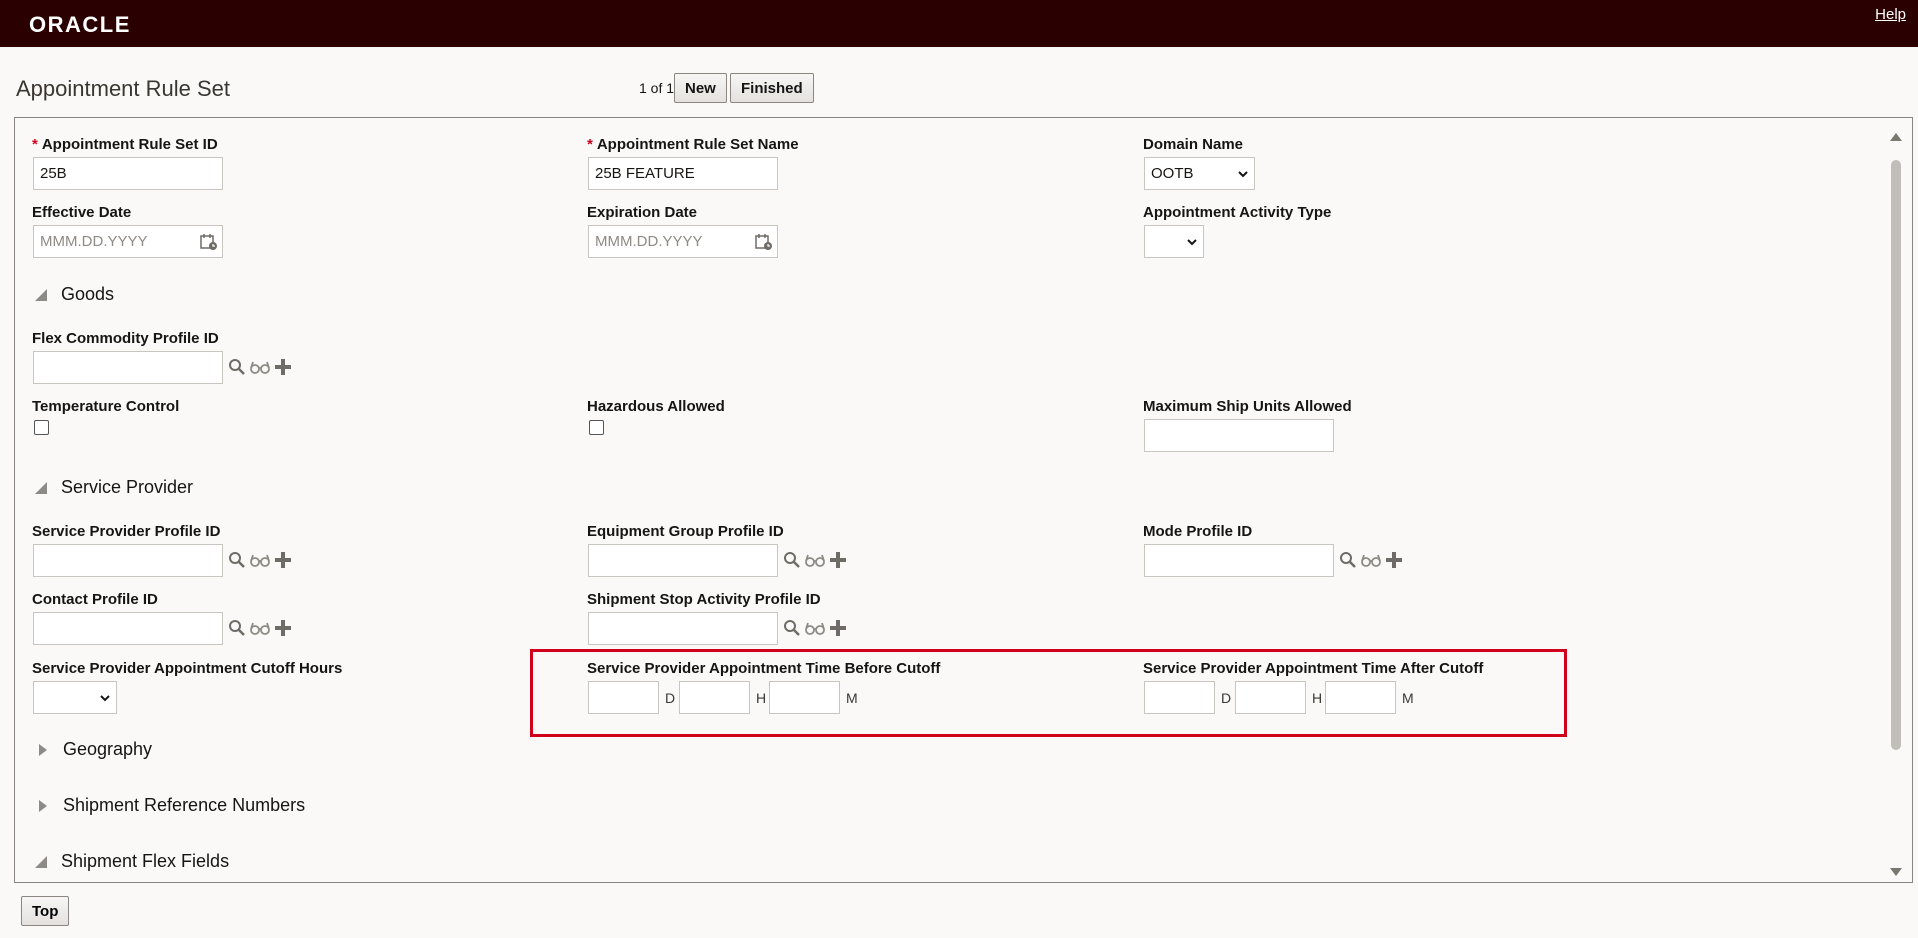 The width and height of the screenshot is (1918, 938). Describe the element at coordinates (1174, 241) in the screenshot. I see `activity-type-select` at that location.